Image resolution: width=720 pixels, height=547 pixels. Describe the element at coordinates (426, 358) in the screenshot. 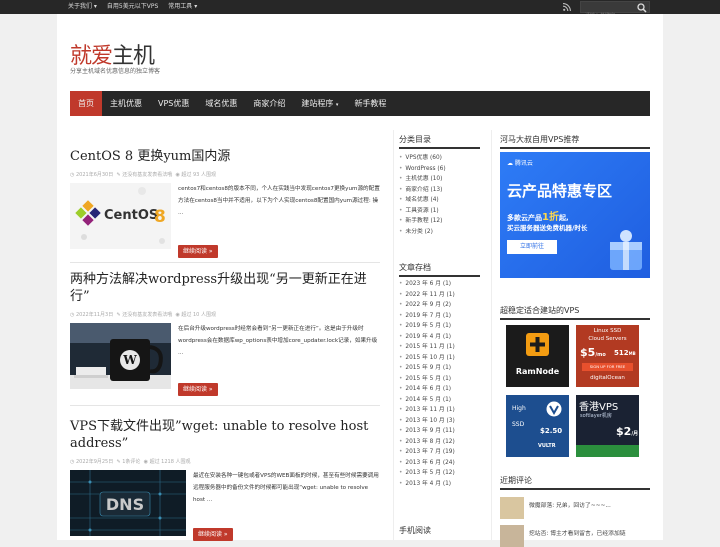

I see `archive-item: 2015 年 10 月 (1)` at that location.